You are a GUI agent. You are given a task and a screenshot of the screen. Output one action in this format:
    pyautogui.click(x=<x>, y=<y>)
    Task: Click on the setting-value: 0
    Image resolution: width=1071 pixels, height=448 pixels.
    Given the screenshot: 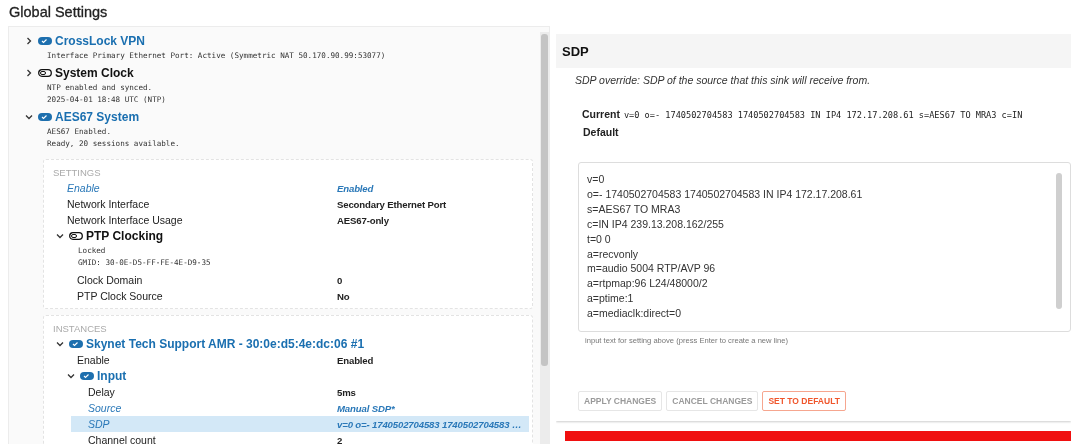 What is the action you would take?
    pyautogui.click(x=340, y=280)
    